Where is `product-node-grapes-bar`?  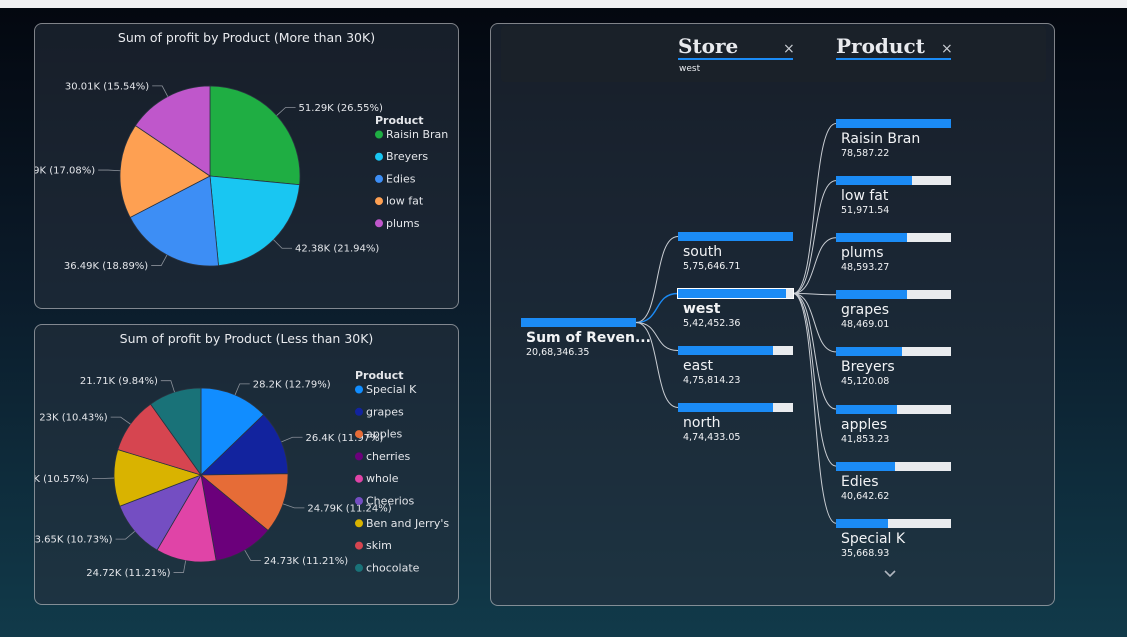
product-node-grapes-bar is located at coordinates (893, 295).